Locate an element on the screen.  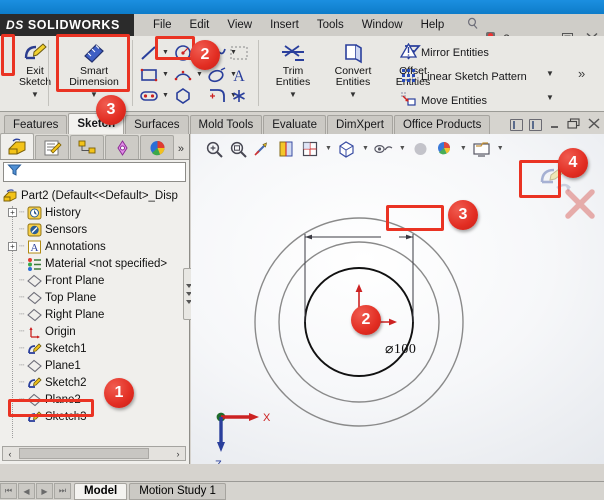
sketch-text-tool: A is located at coordinates (239, 75).